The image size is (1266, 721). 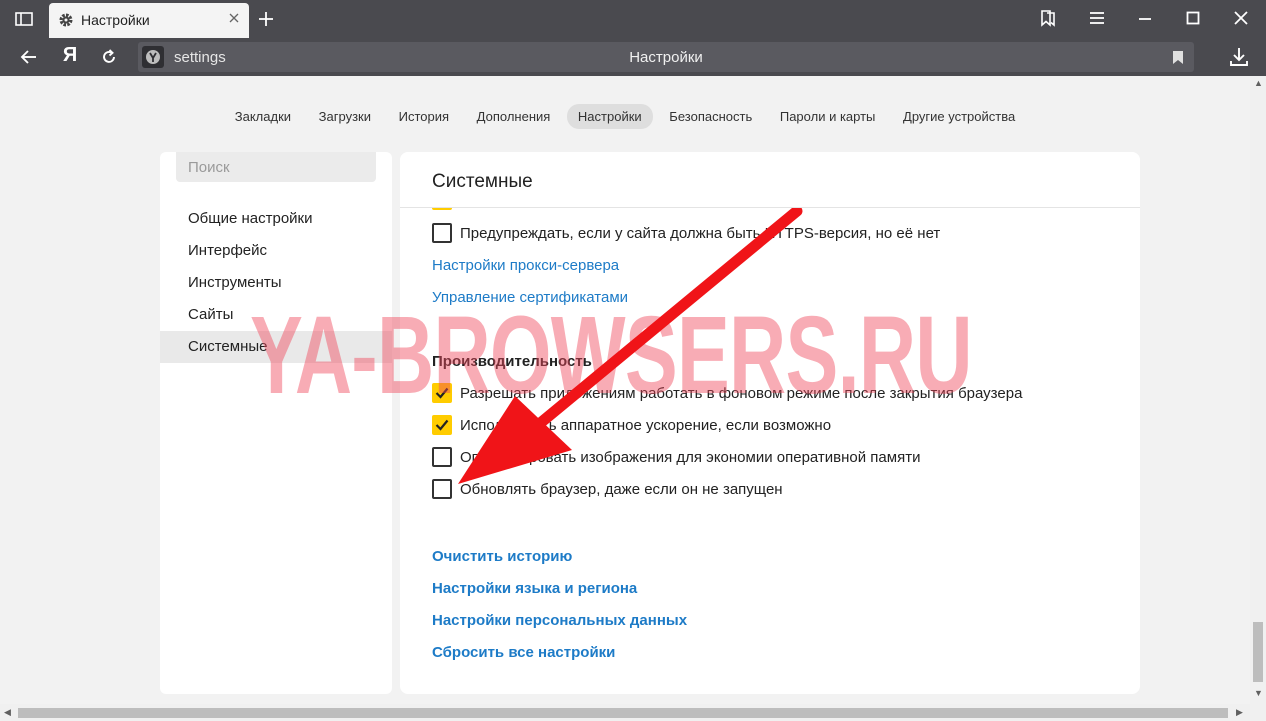 What do you see at coordinates (276, 167) in the screenshot?
I see `search-input` at bounding box center [276, 167].